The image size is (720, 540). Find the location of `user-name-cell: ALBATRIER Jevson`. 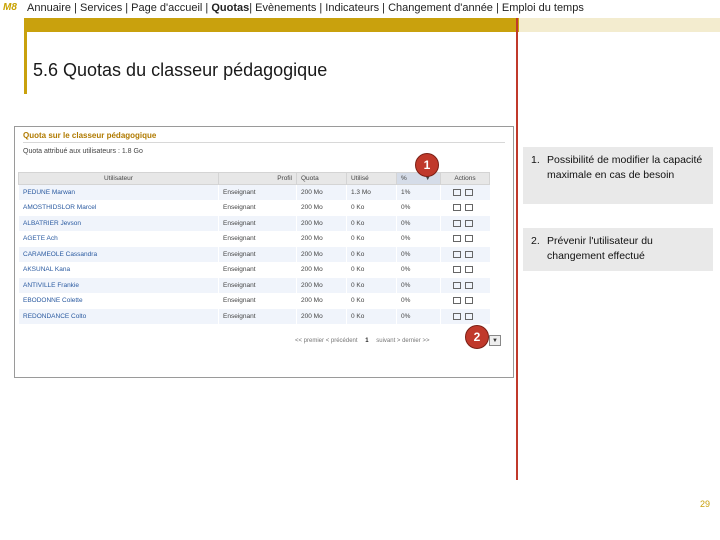

user-name-cell: ALBATRIER Jevson is located at coordinates (118, 223).